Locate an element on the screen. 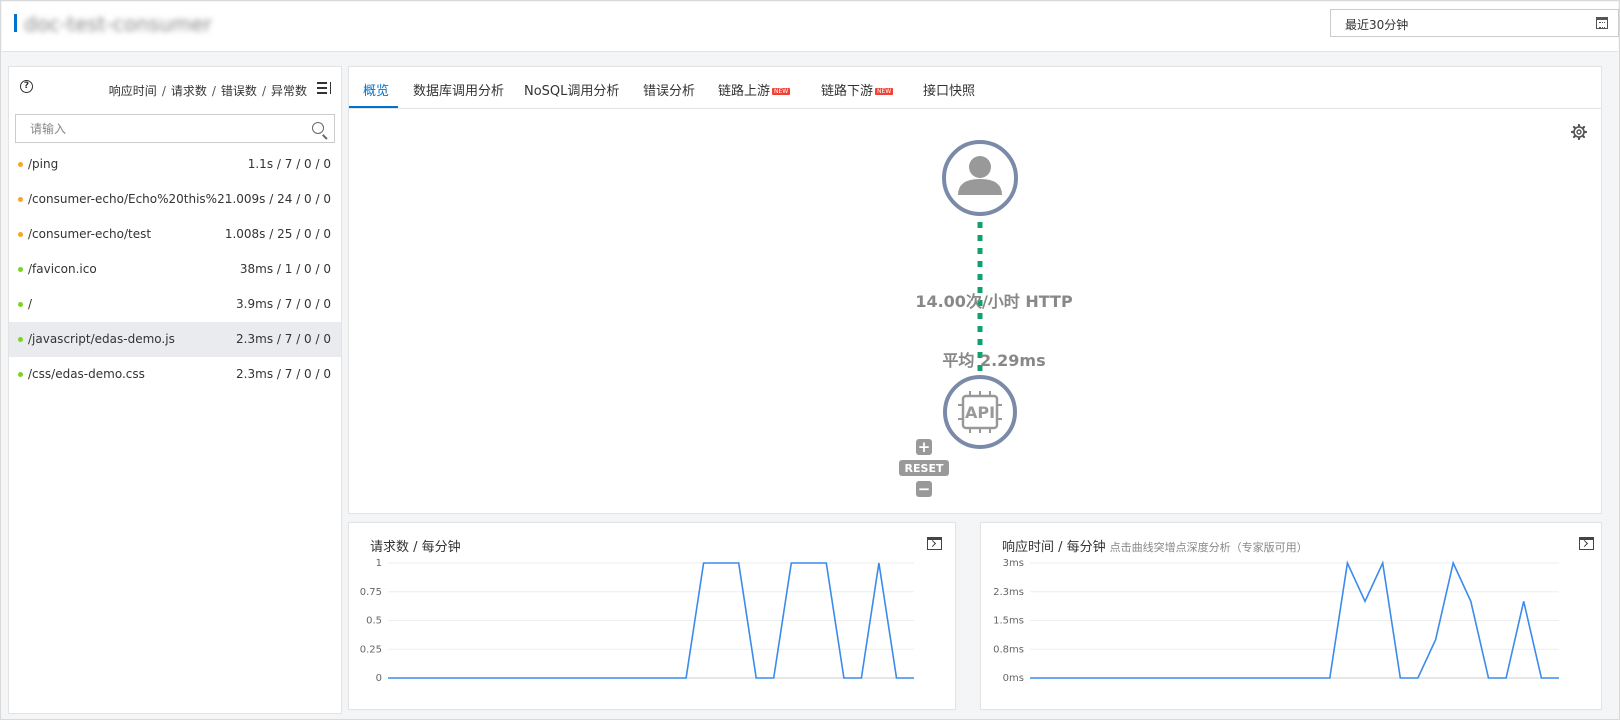  tab-upstream: 链路上游 NEW is located at coordinates (754, 89).